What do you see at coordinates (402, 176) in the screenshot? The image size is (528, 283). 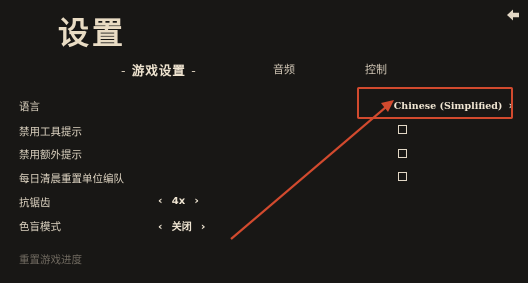 I see `daily-reset-checkbox` at bounding box center [402, 176].